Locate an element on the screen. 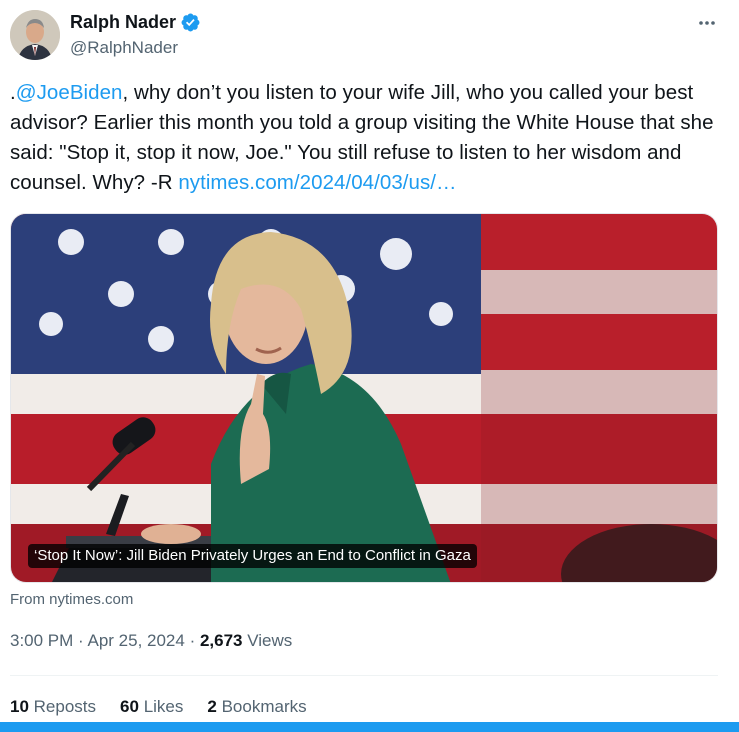 The width and height of the screenshot is (739, 732). more-options-icon is located at coordinates (707, 23).